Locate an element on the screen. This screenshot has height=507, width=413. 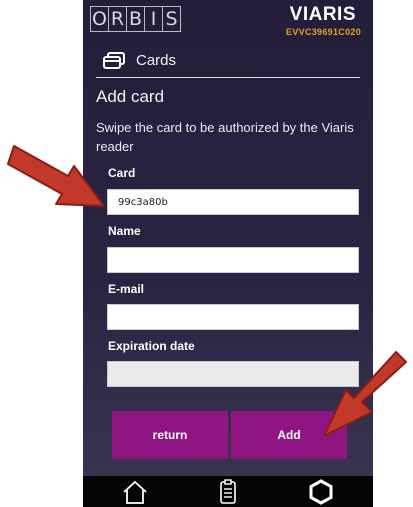
section-title: Cards is located at coordinates (156, 60).